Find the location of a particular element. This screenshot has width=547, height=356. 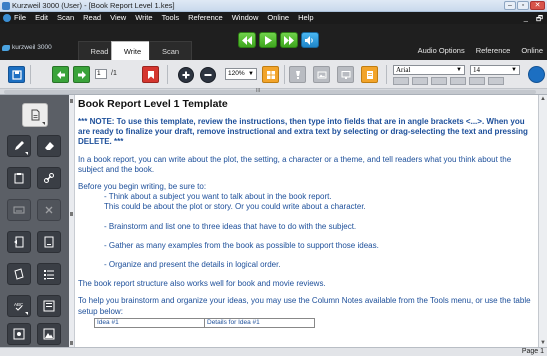

next-page-button is located at coordinates (81, 74).